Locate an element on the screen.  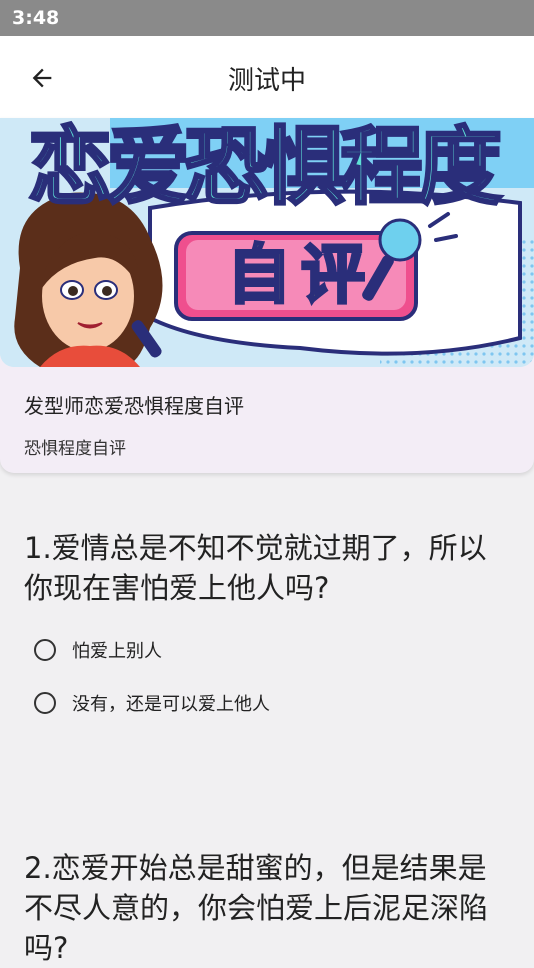
option-1-1: 怕爱上别人 is located at coordinates (98, 650).